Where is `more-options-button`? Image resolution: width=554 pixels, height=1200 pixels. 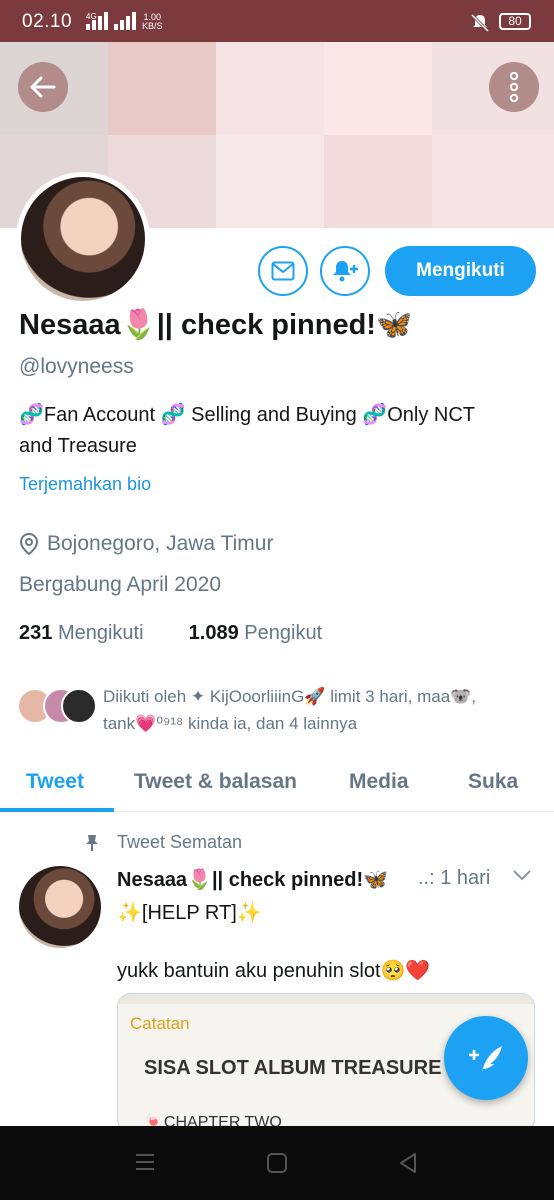
more-options-button is located at coordinates (514, 87).